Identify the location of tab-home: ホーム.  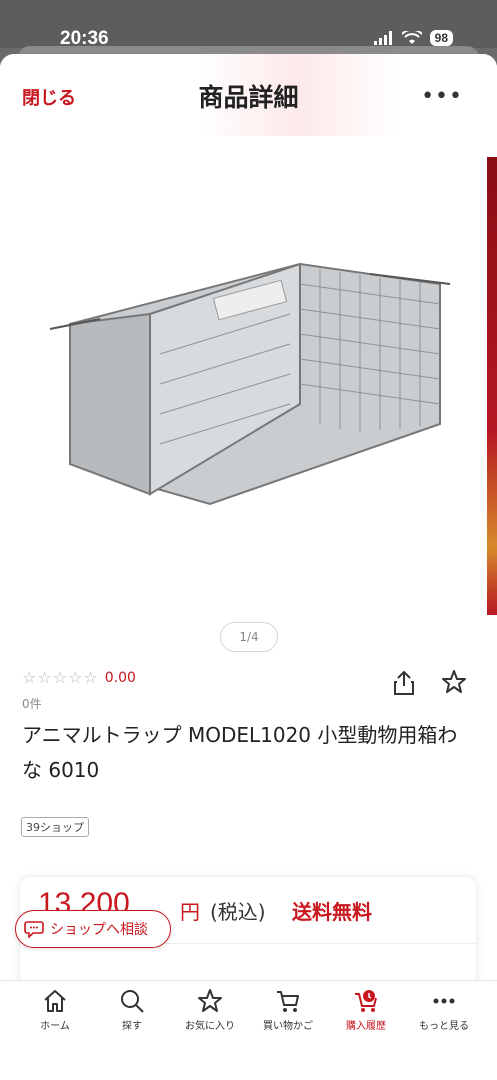
(55, 1010).